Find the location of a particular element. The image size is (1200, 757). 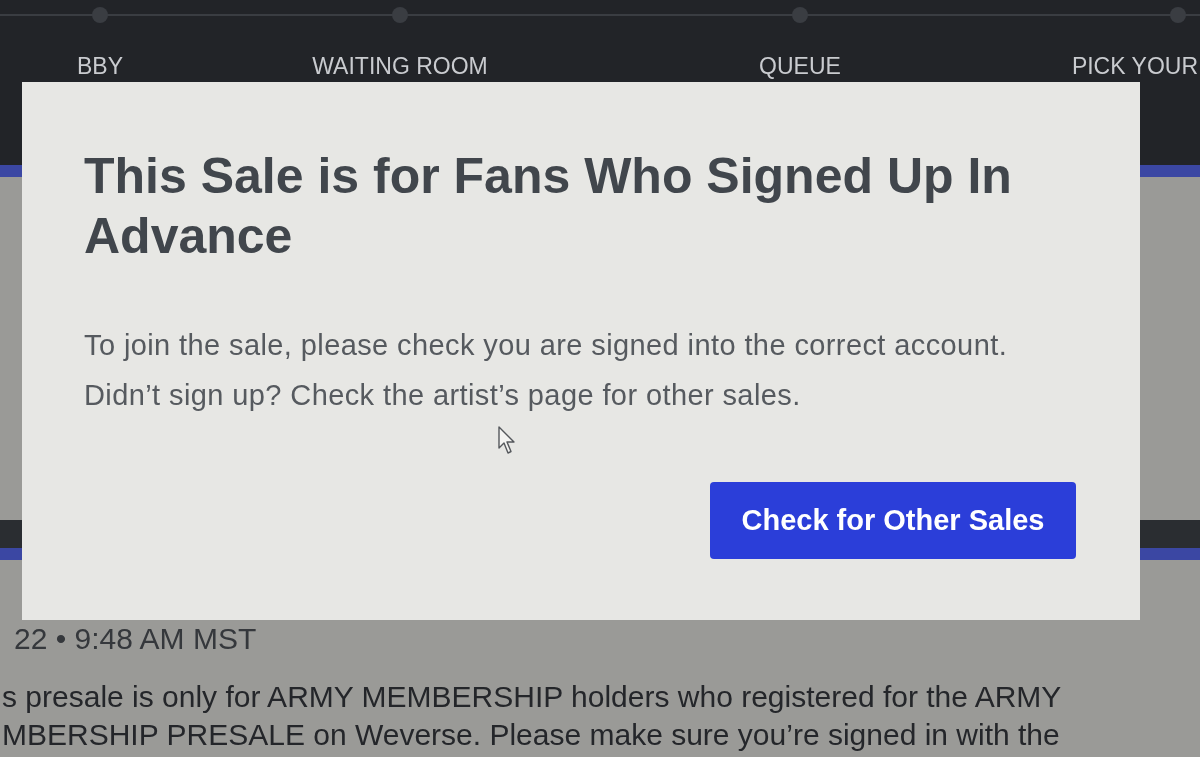

modal-title: This Sale is for Fans Who Signed Up In Advance is located at coordinates (548, 206).